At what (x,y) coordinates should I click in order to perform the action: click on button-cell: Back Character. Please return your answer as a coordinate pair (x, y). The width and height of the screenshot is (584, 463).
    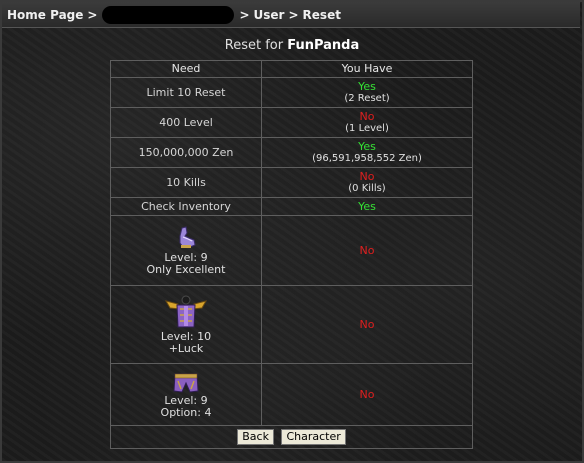
    Looking at the image, I should click on (291, 437).